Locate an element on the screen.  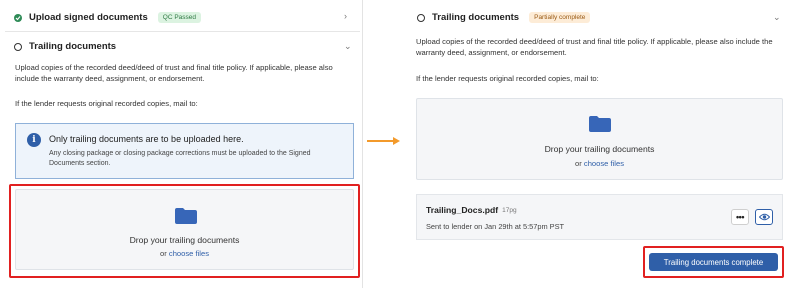
preview-button is located at coordinates (764, 217).